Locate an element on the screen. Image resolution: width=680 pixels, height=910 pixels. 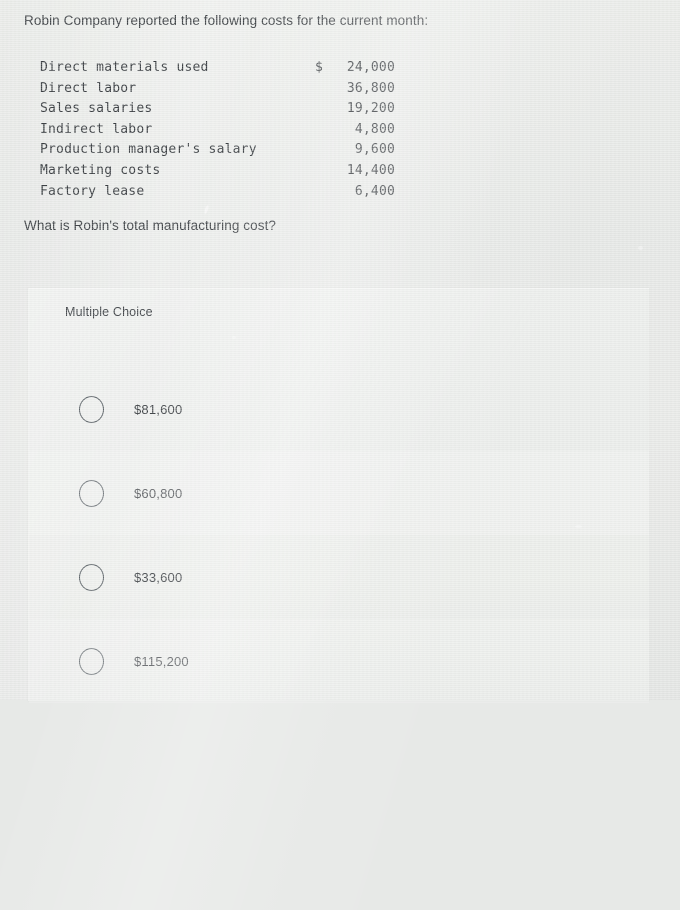
table-row: Indirect labor 4,800 is located at coordinates (217, 130).